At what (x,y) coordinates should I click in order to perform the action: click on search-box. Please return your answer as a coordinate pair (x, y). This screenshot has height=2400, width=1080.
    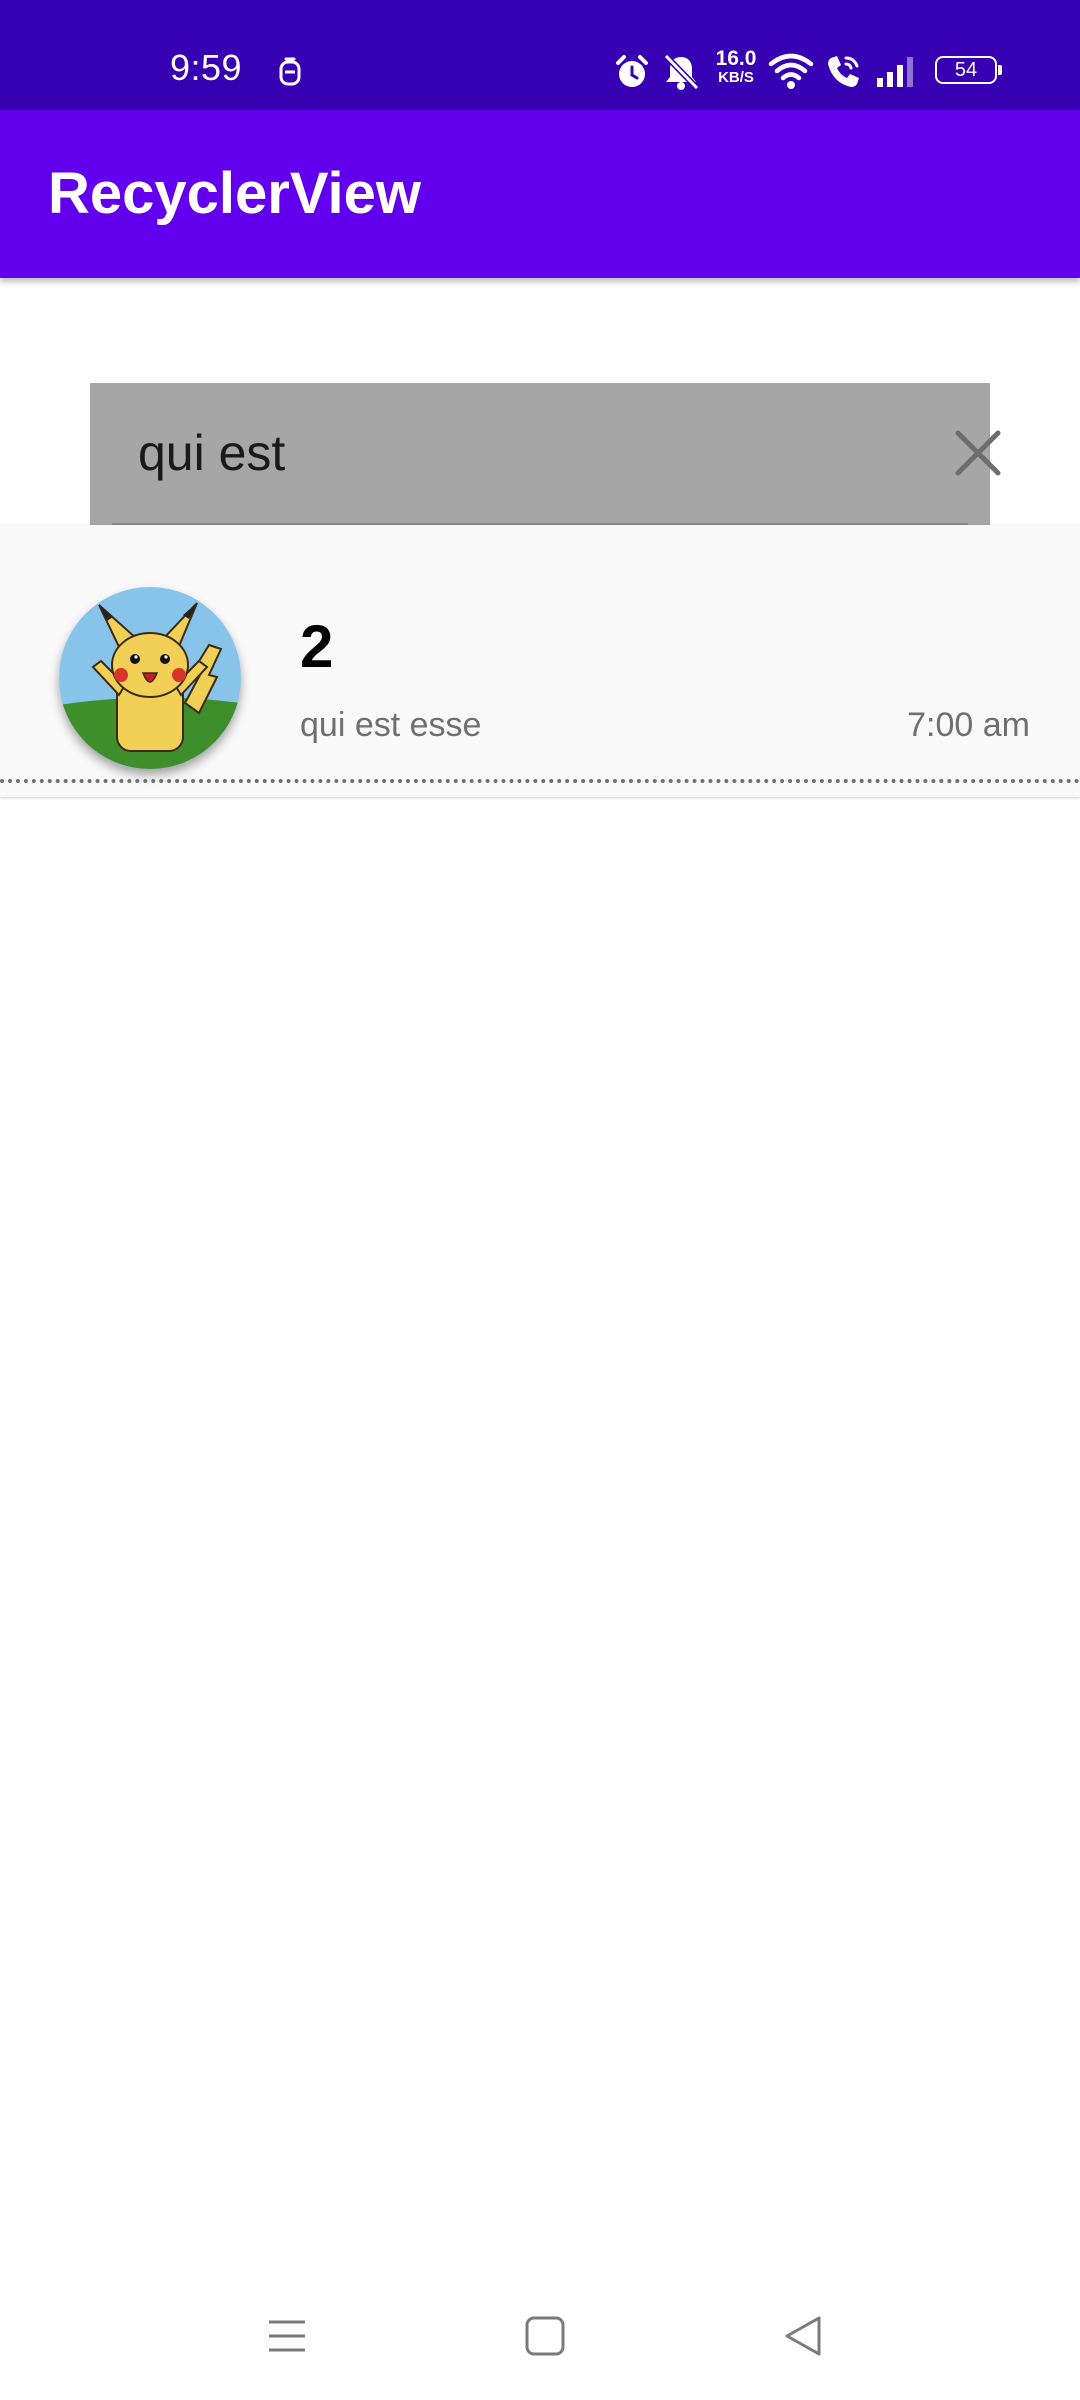
    Looking at the image, I should click on (545, 454).